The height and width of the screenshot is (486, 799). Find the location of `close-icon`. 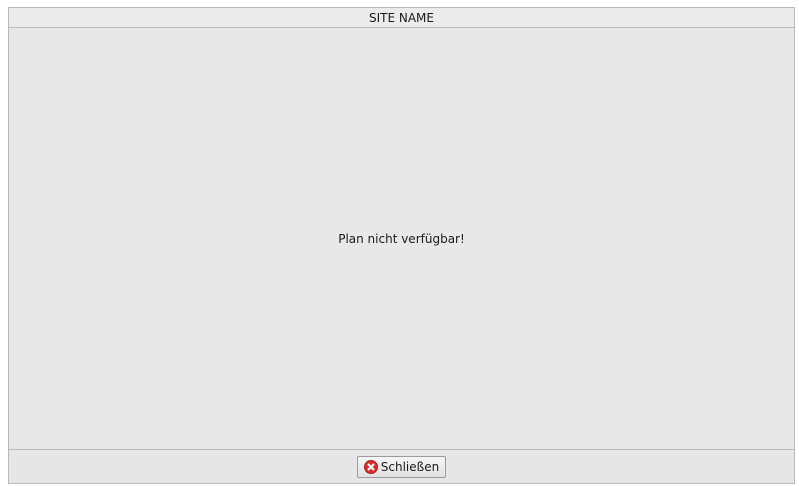

close-icon is located at coordinates (370, 466).